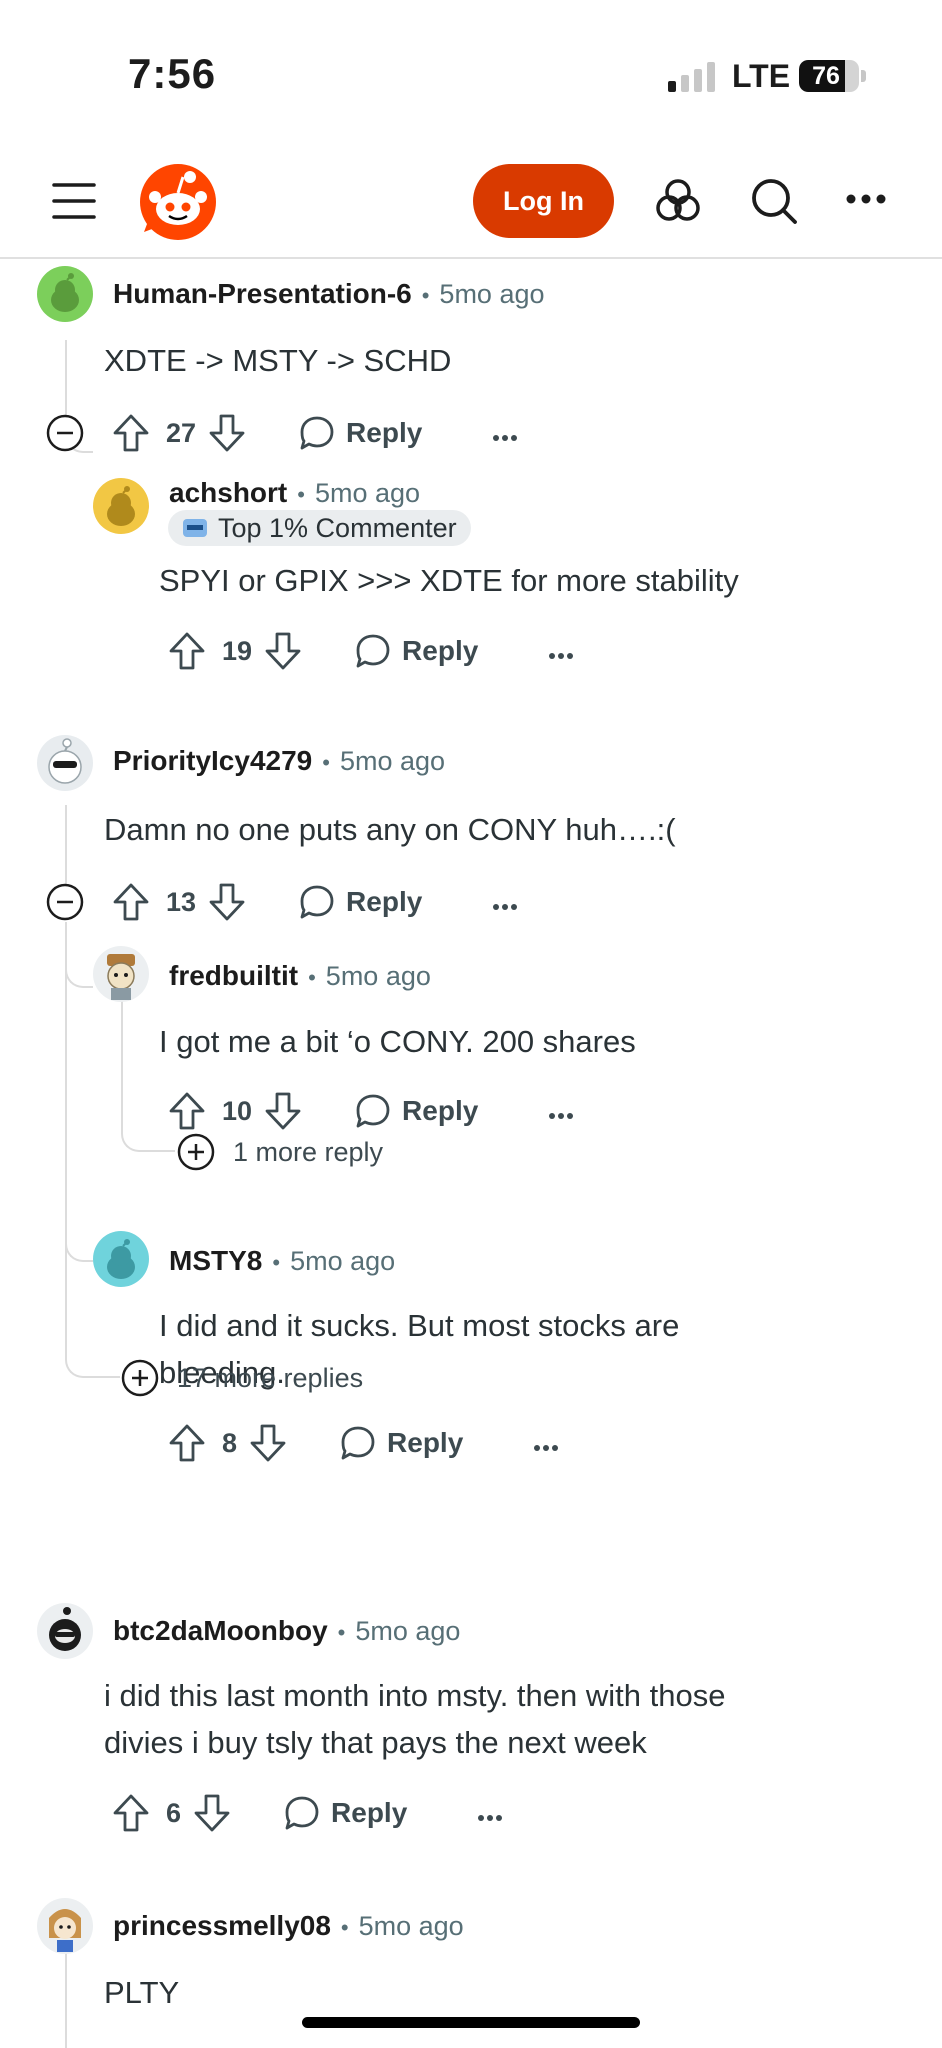 The height and width of the screenshot is (2048, 942). I want to click on comment-actions: 10 Reply, so click(371, 1111).